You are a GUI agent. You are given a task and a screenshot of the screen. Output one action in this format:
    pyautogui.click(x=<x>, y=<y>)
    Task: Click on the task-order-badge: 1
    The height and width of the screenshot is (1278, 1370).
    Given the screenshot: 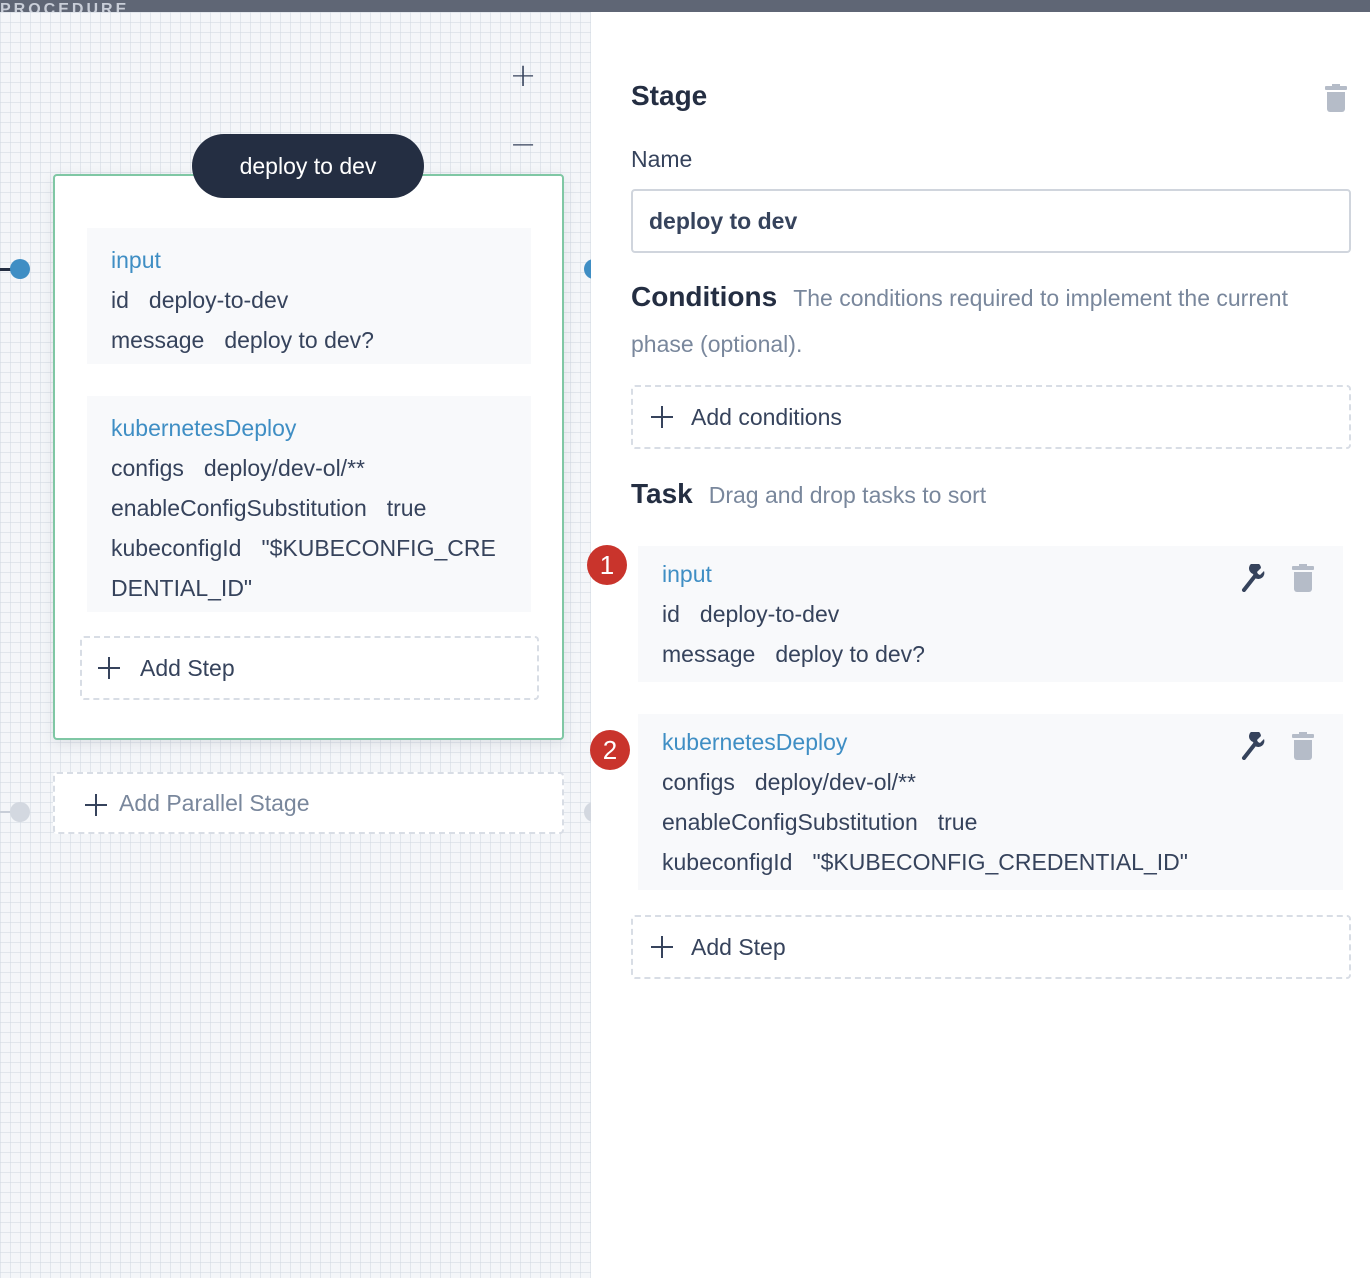 What is the action you would take?
    pyautogui.click(x=607, y=565)
    